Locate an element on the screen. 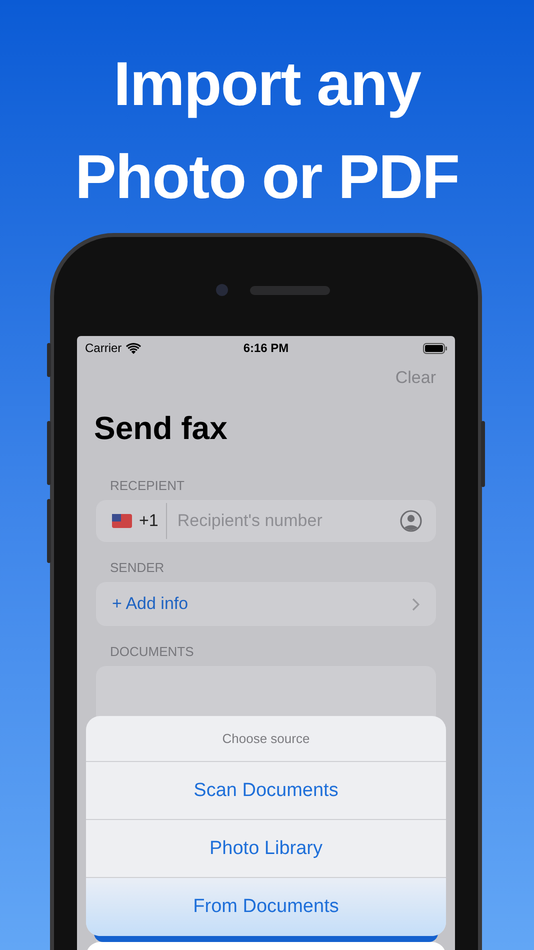 Image resolution: width=534 pixels, height=950 pixels. recipient-field: +1 Recipient's number is located at coordinates (266, 521).